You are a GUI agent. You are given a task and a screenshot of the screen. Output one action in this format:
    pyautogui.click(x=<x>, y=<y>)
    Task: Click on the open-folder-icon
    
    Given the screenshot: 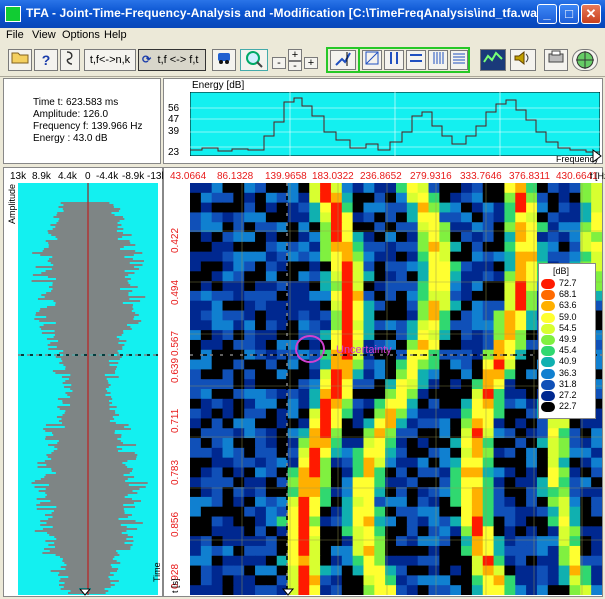 What is the action you would take?
    pyautogui.click(x=20, y=60)
    